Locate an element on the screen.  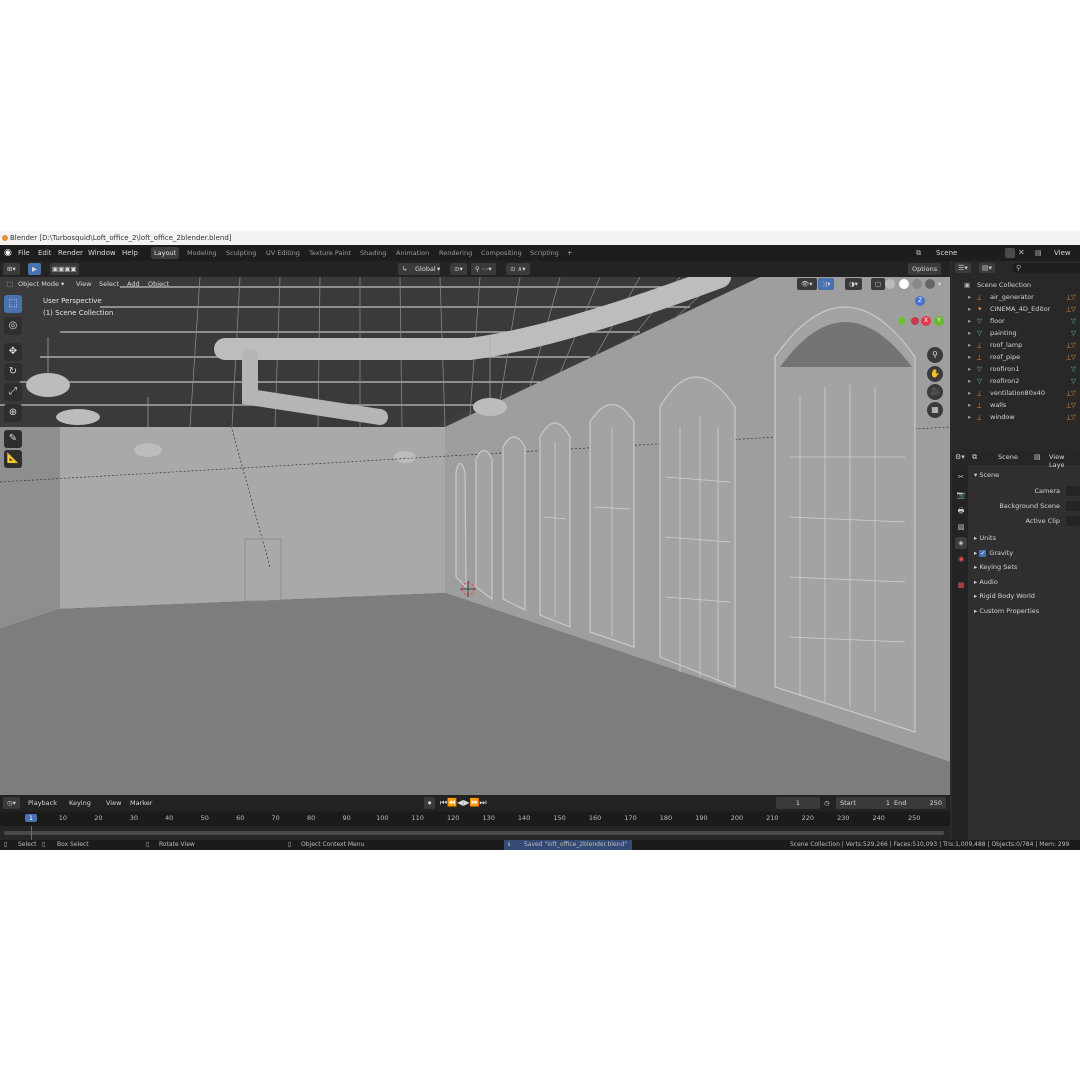
outliner-item: ▸ ▽ roofiron2 ▽ is located at coordinates (1016, 381).